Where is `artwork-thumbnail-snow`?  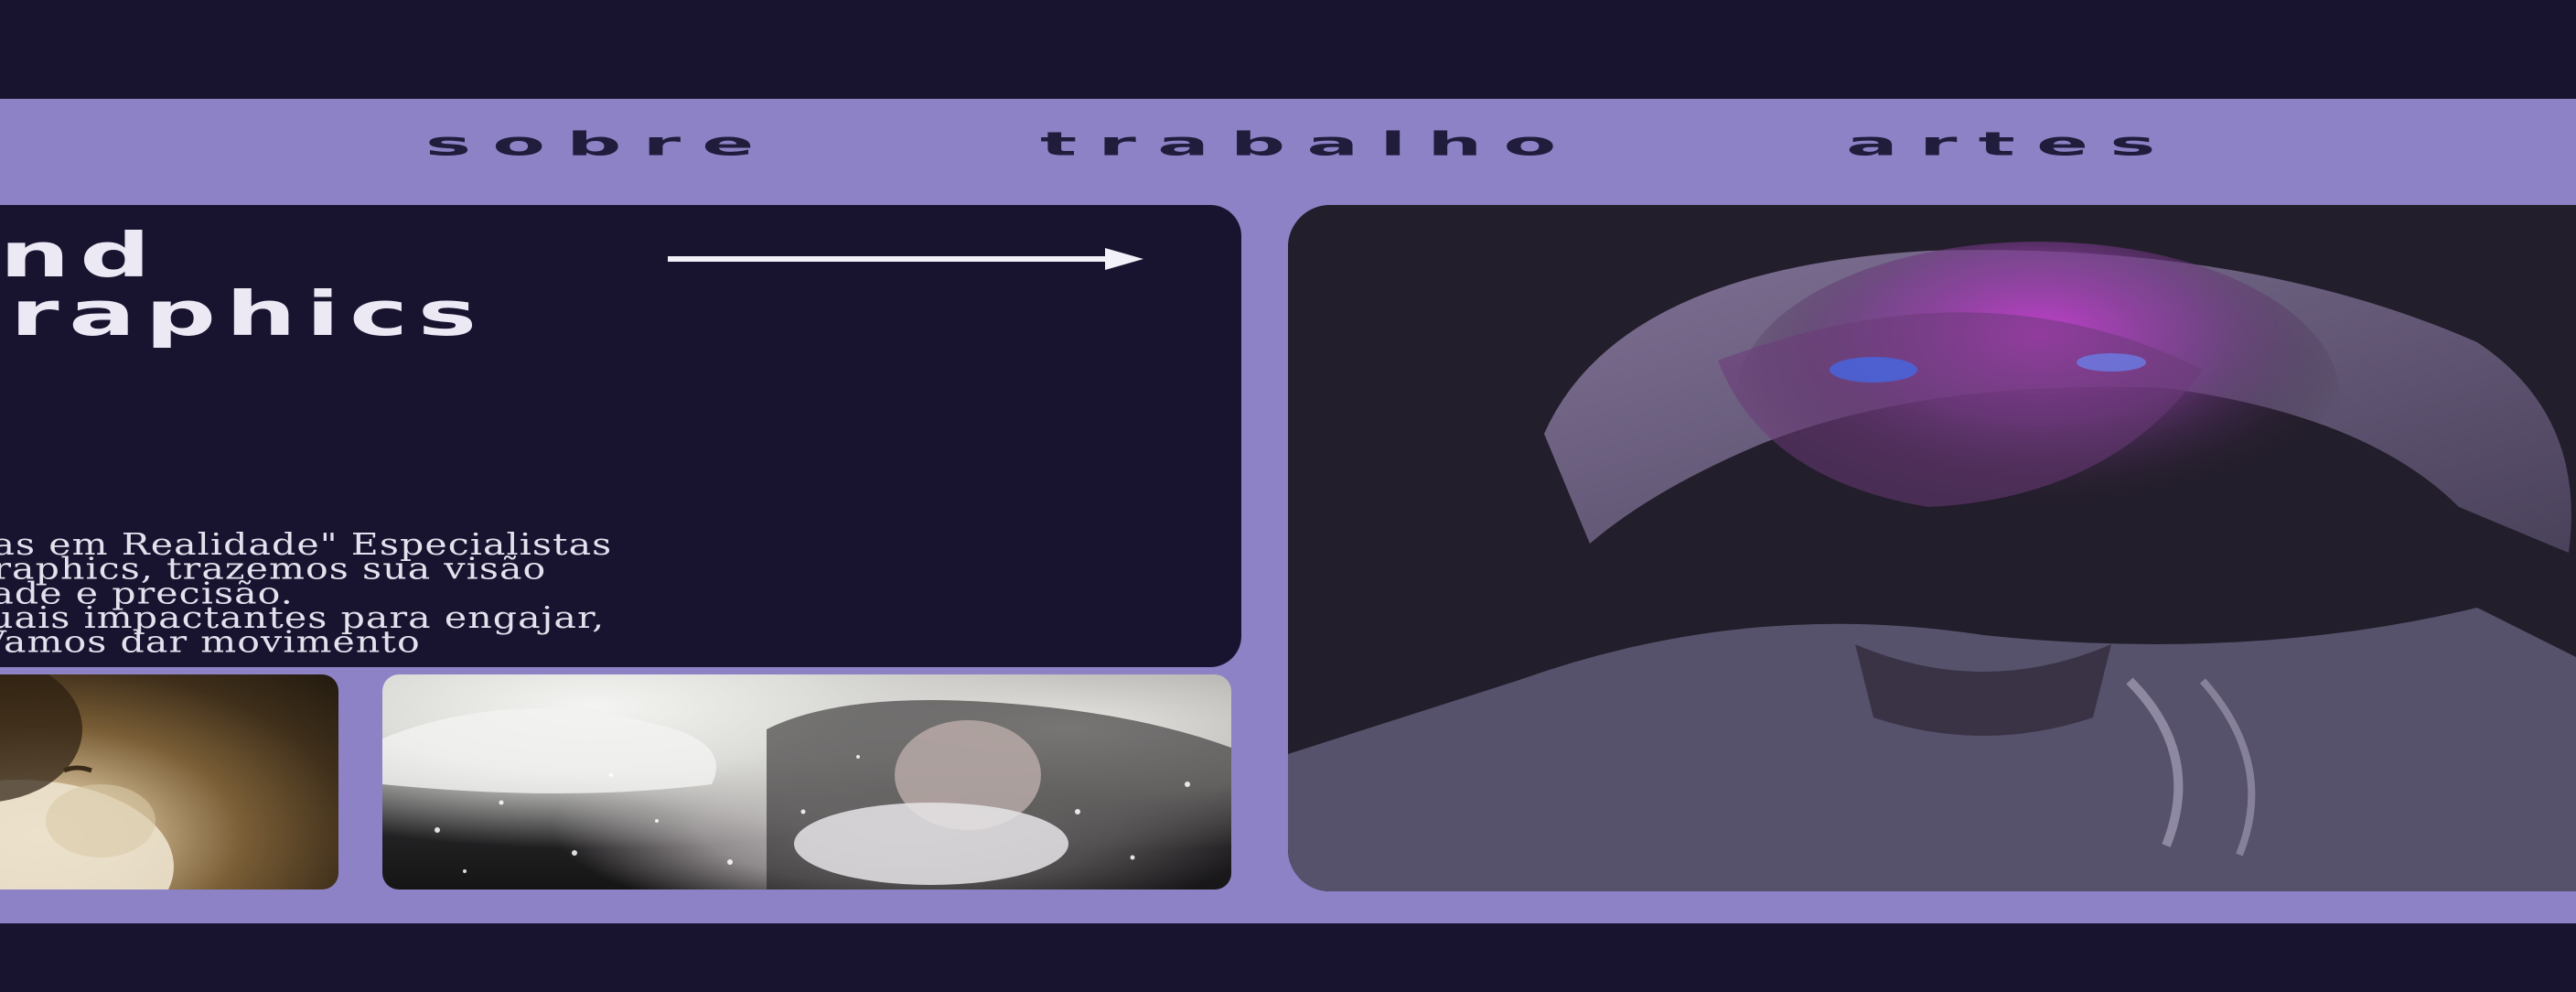
artwork-thumbnail-snow is located at coordinates (807, 782).